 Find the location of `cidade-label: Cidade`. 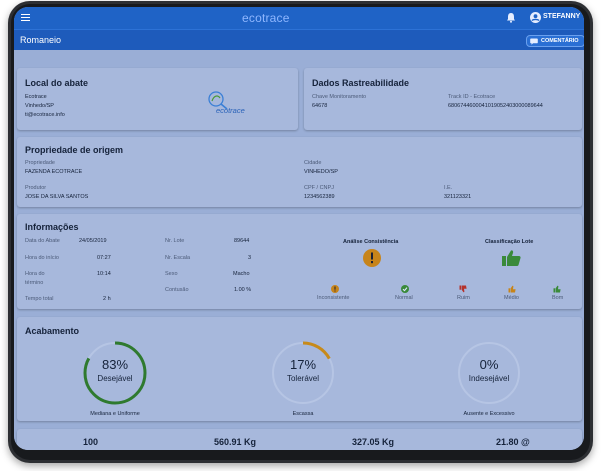

cidade-label: Cidade is located at coordinates (313, 163).